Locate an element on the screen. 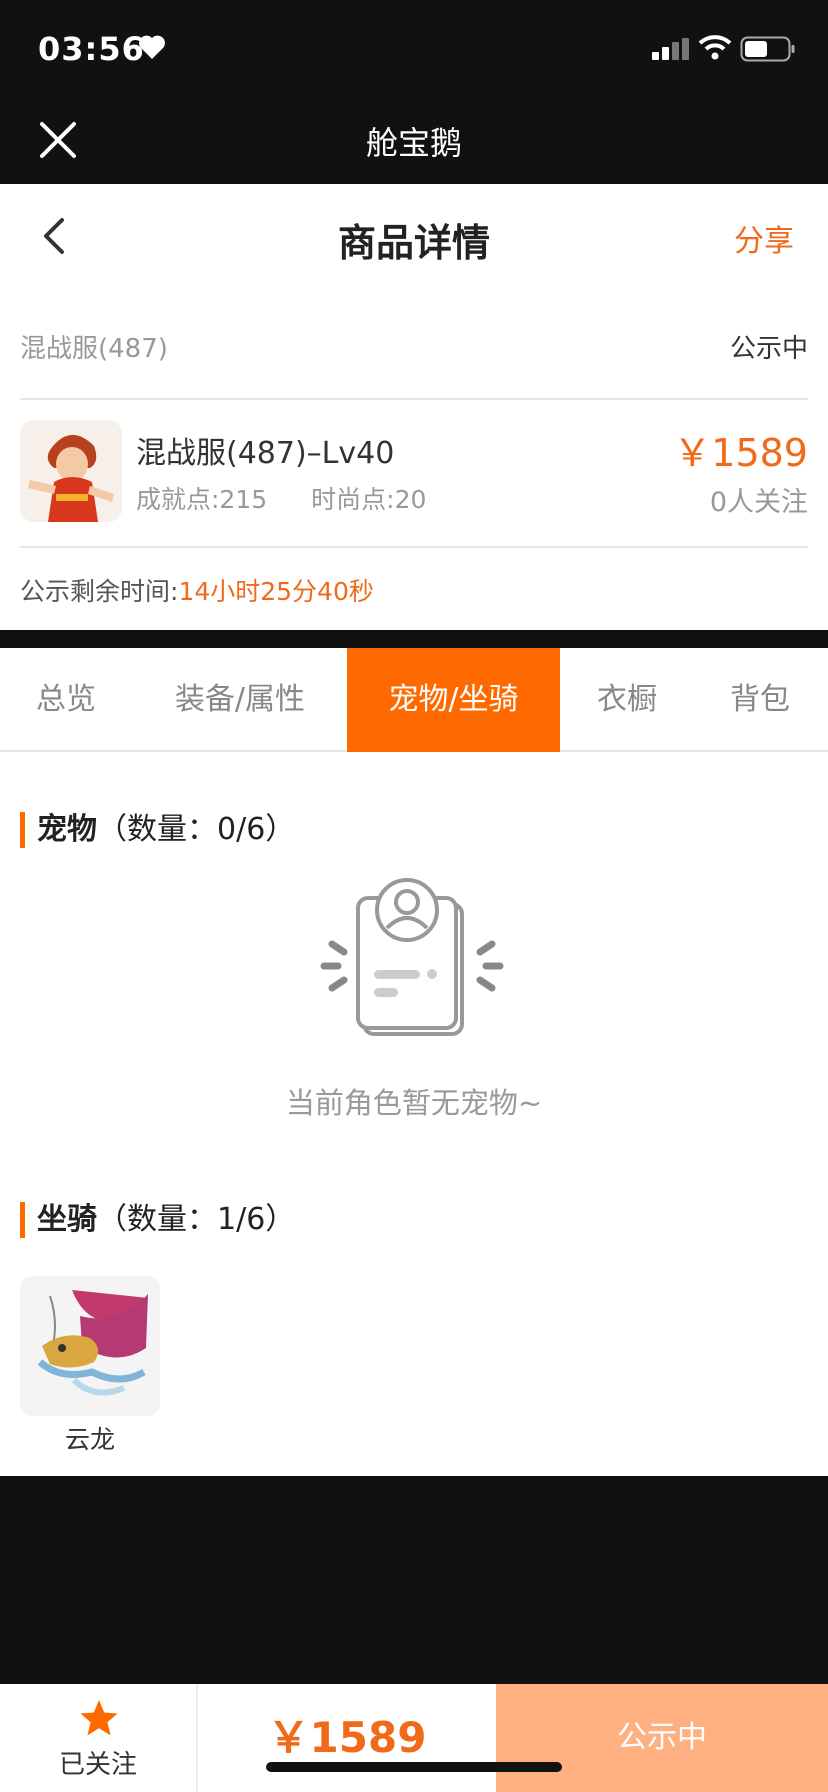  server-name: 混战服(487) is located at coordinates (94, 349).